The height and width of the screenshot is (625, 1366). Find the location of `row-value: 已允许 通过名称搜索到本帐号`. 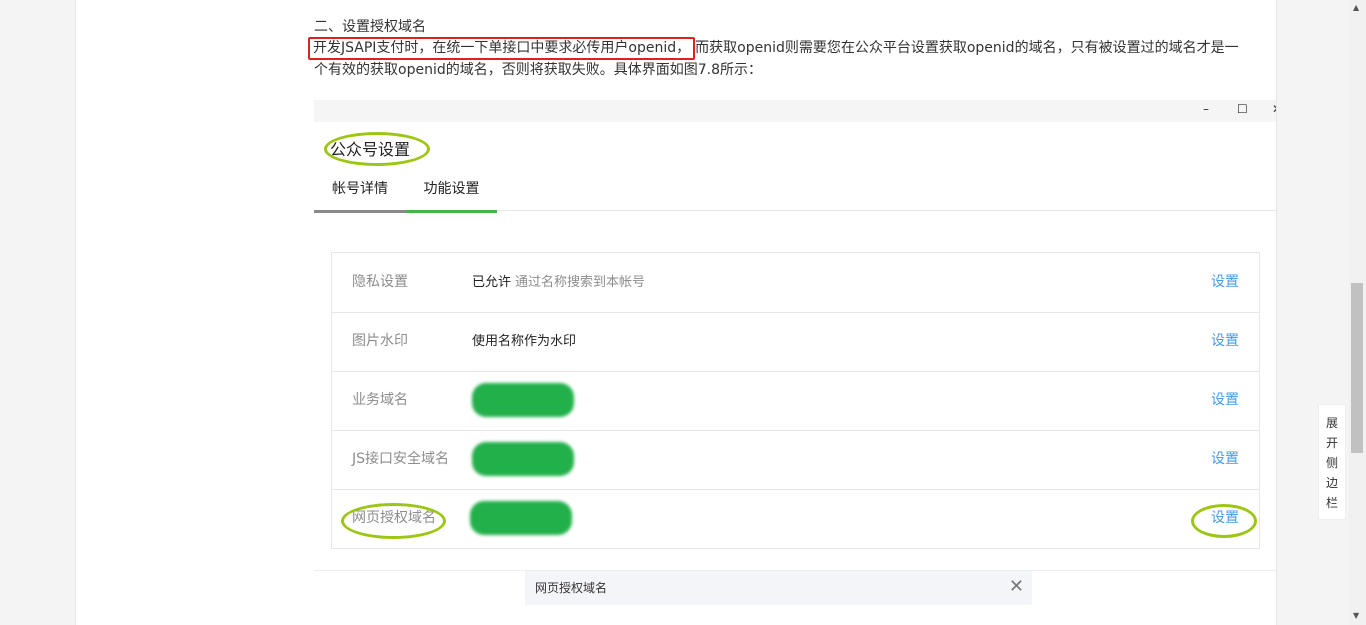

row-value: 已允许 通过名称搜索到本帐号 is located at coordinates (558, 282).